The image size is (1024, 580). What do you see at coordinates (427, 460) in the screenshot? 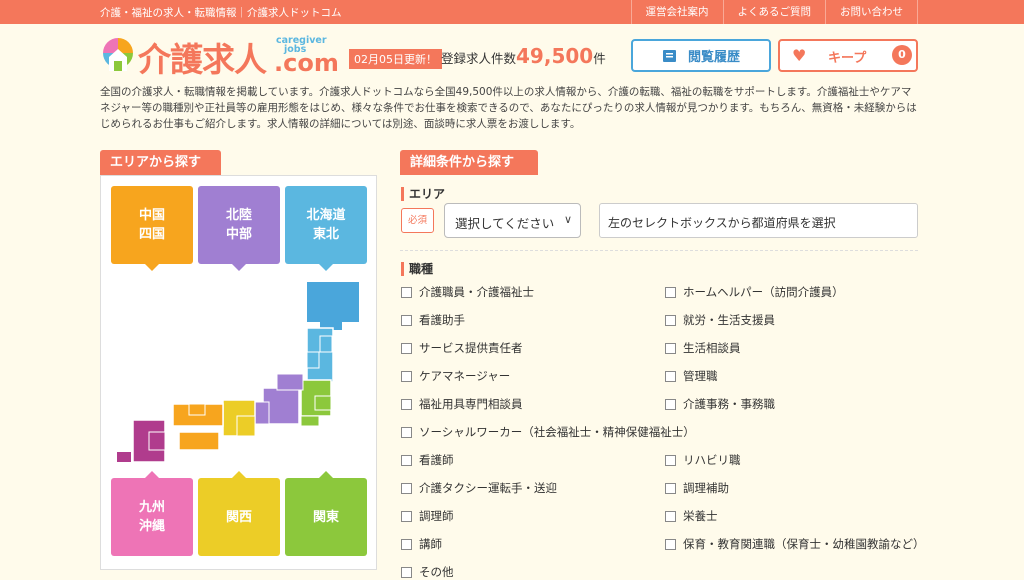
I see `job-checkbox: 看護師` at bounding box center [427, 460].